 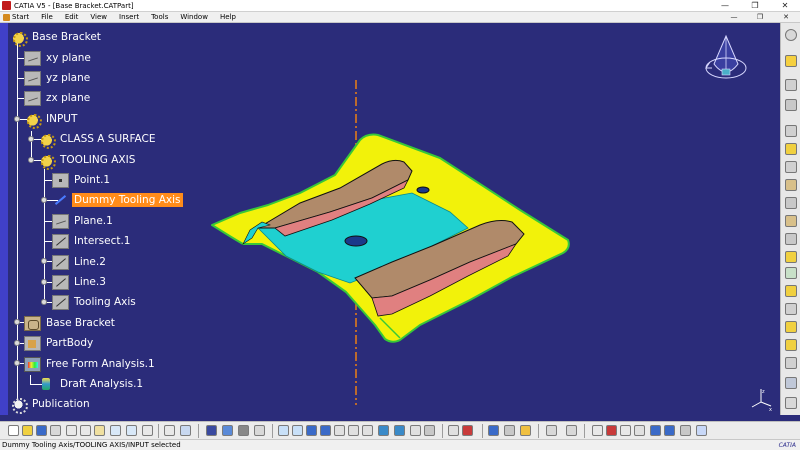 What do you see at coordinates (726, 60) in the screenshot?
I see `compass-icon` at bounding box center [726, 60].